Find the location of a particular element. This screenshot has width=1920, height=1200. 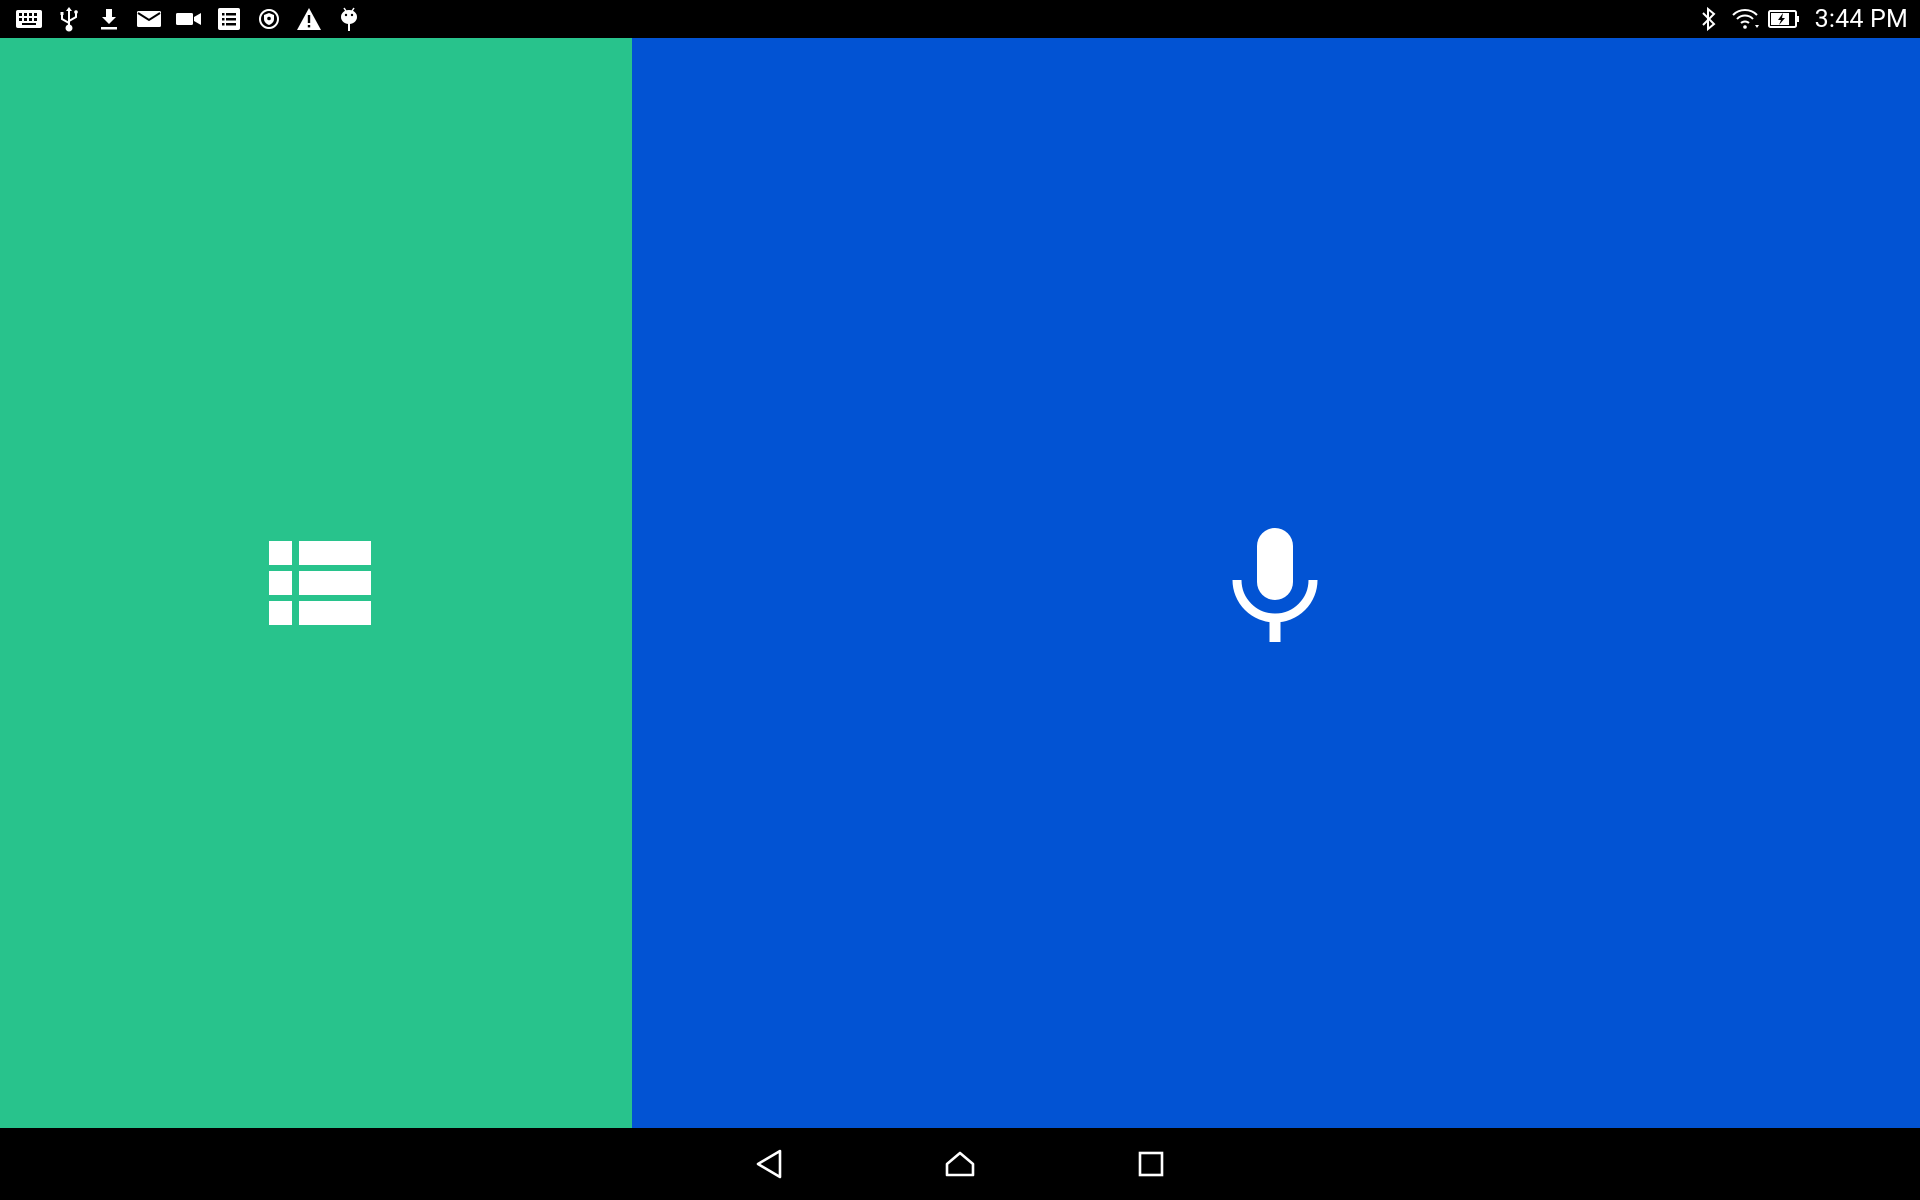

home-icon is located at coordinates (960, 1164).